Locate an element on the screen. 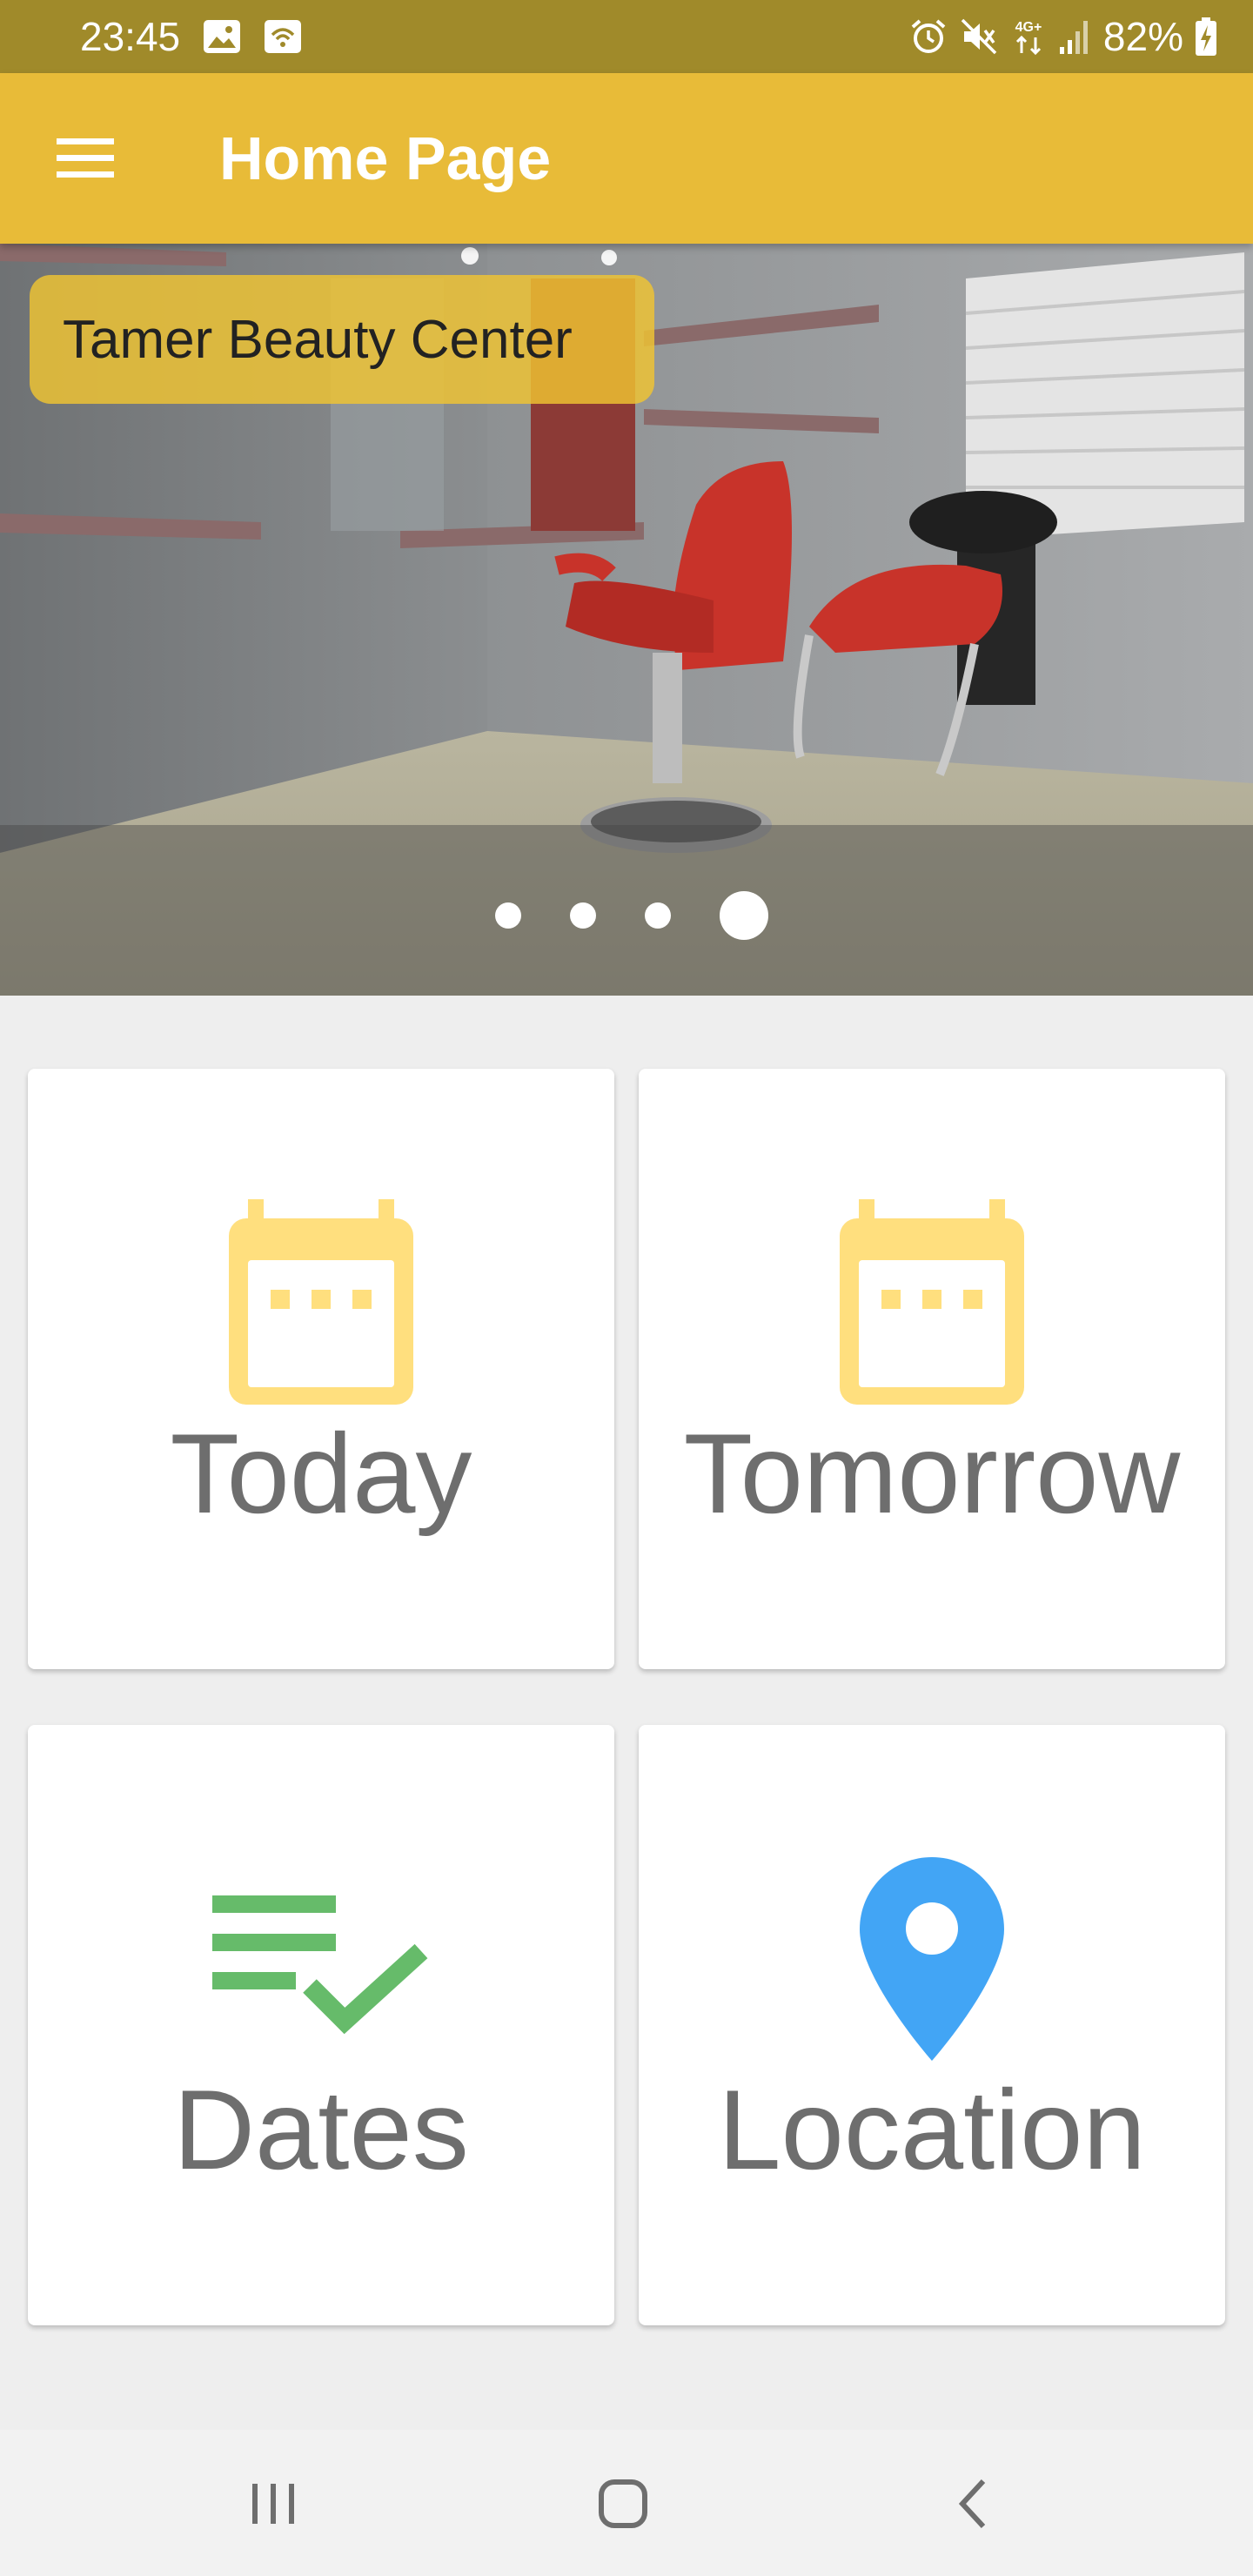  recents-icon is located at coordinates (273, 2504).